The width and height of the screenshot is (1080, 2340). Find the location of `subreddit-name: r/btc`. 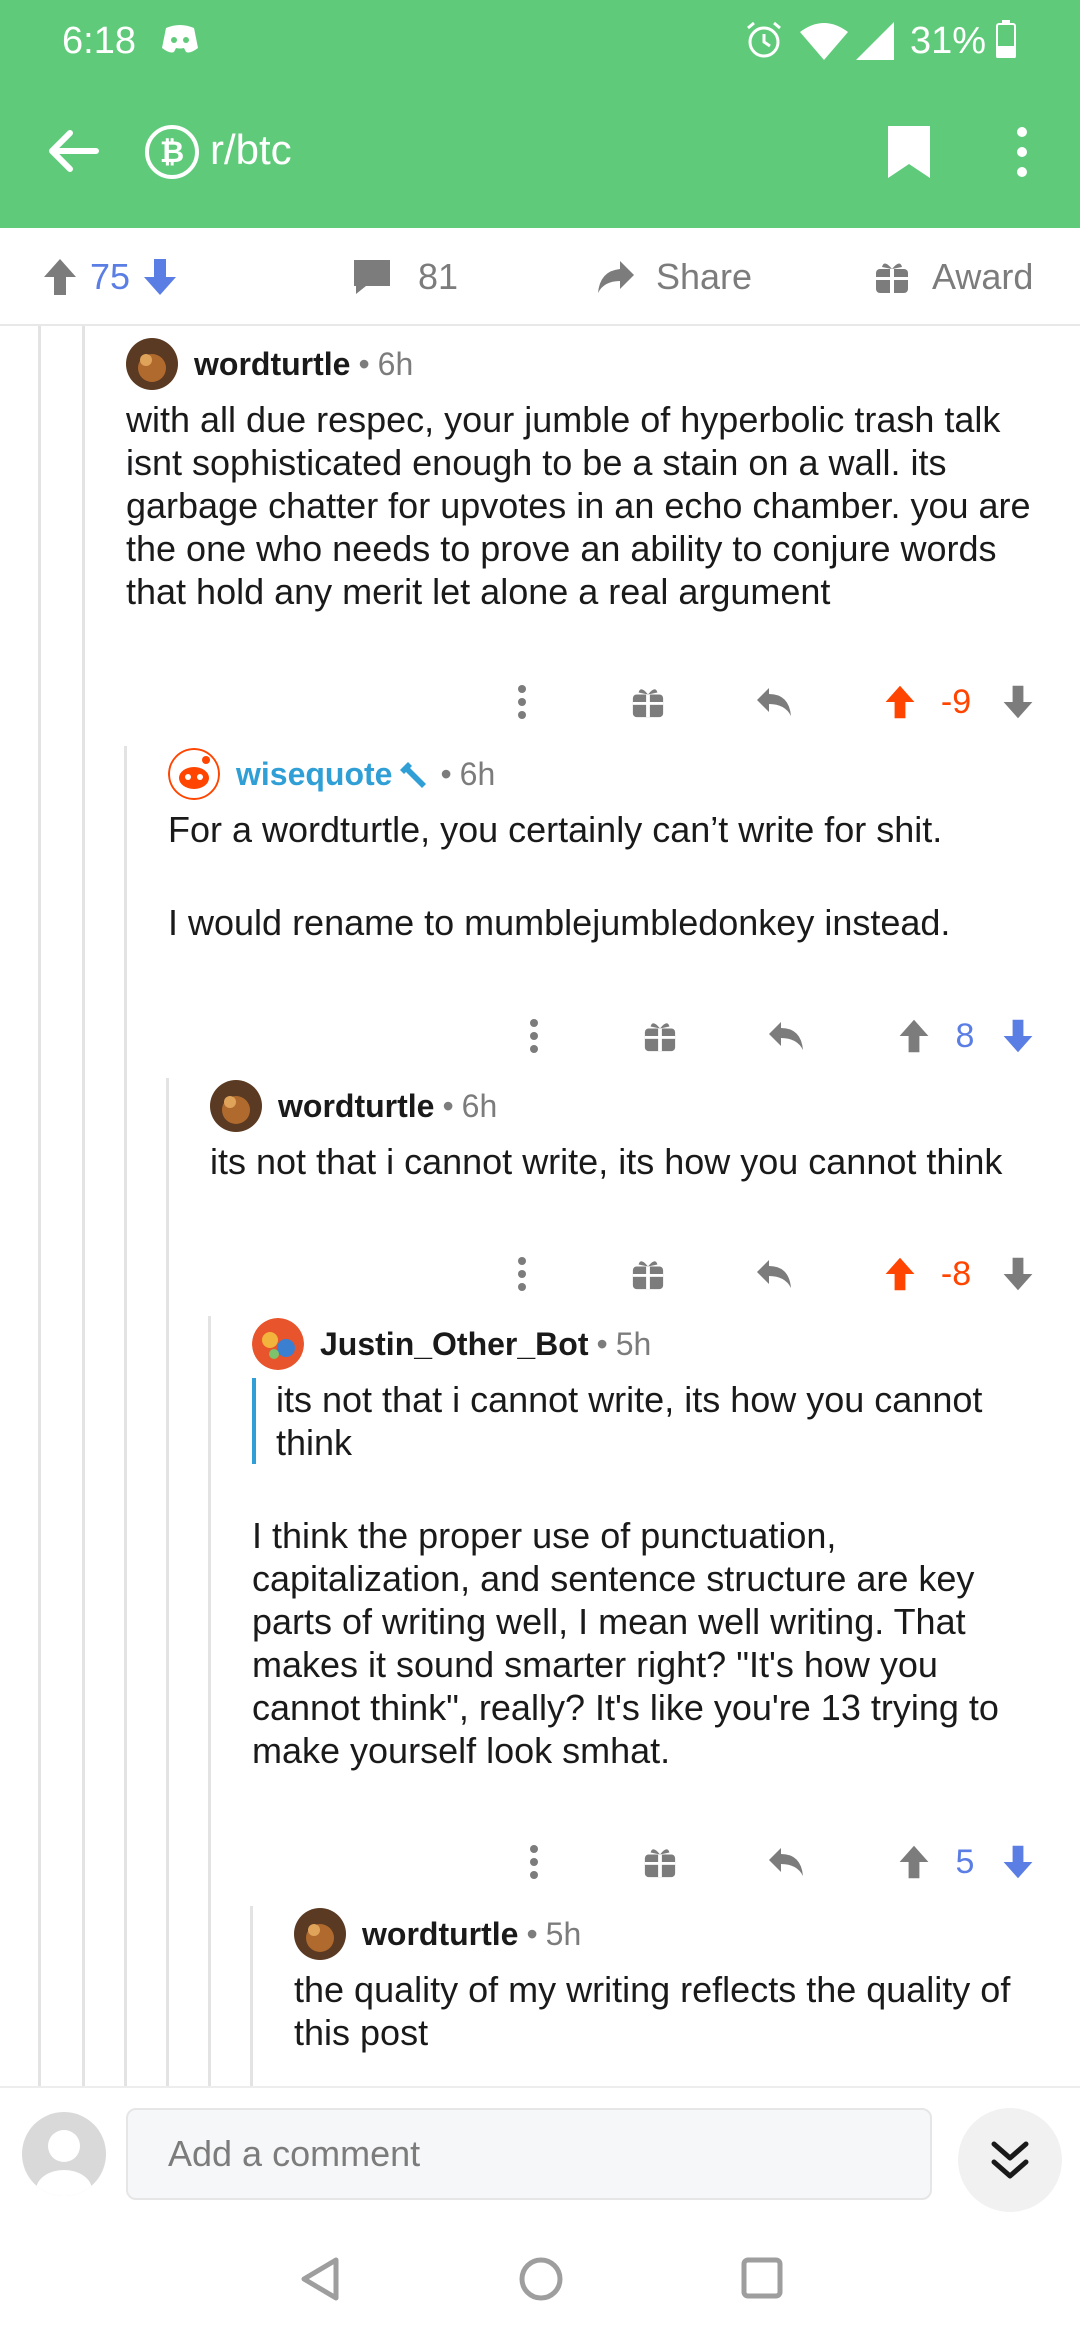

subreddit-name: r/btc is located at coordinates (251, 150).